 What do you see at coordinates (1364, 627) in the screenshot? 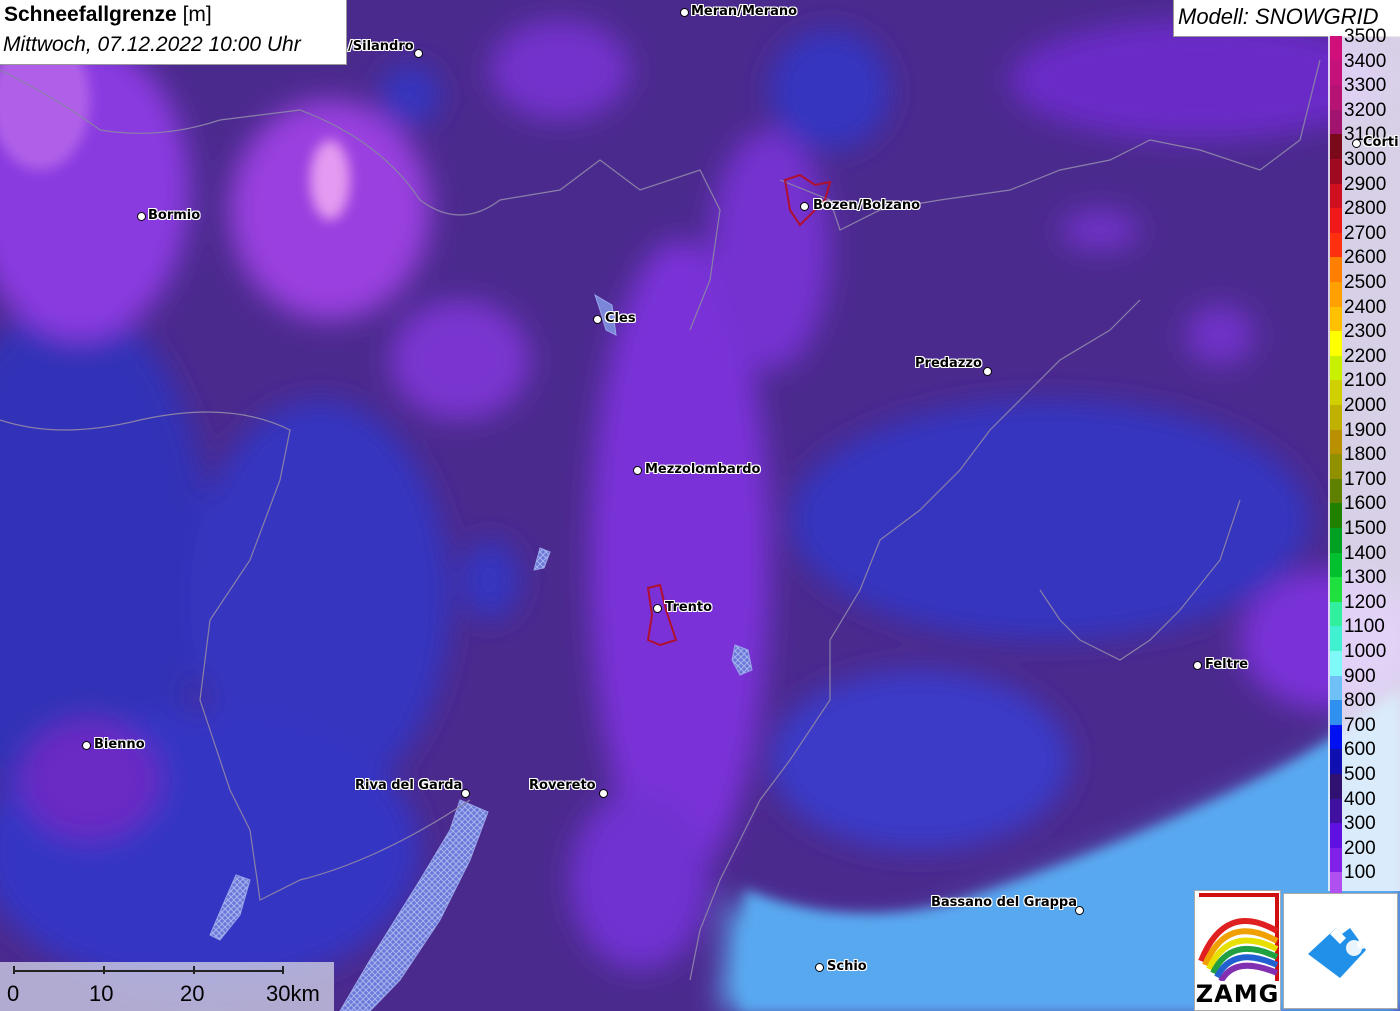
I see `legend-label: 1100` at bounding box center [1364, 627].